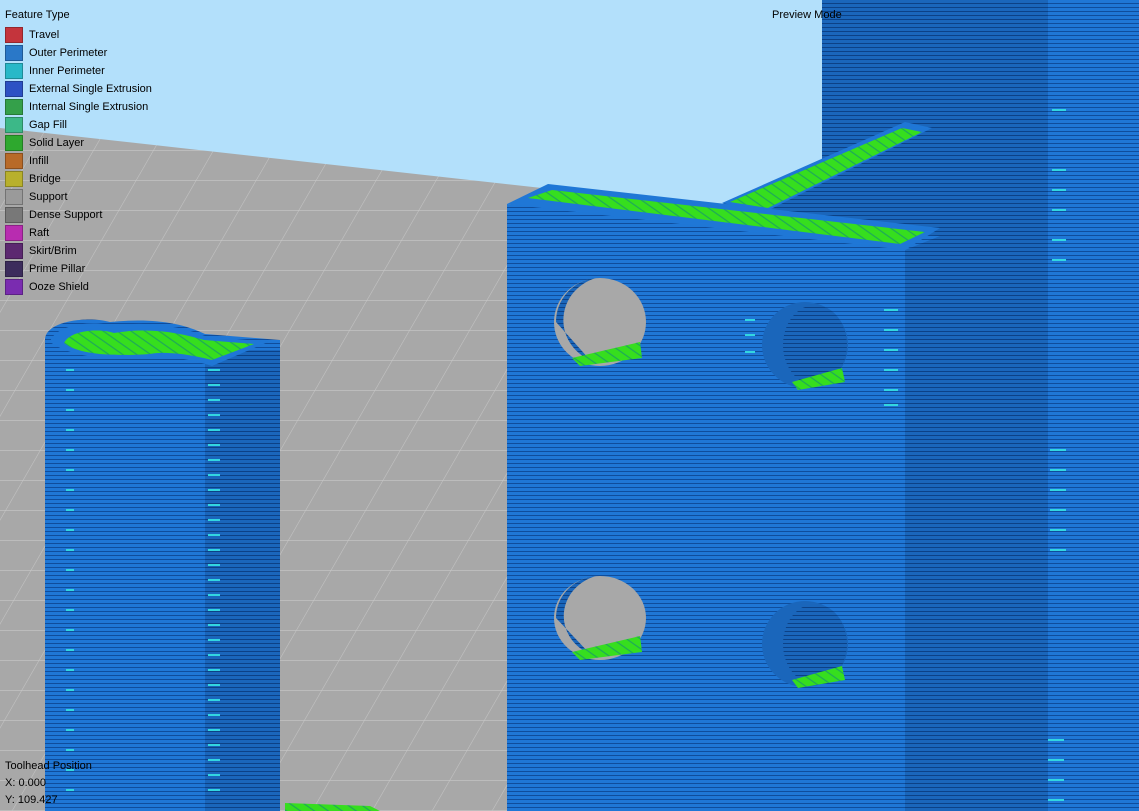 This screenshot has height=811, width=1139. I want to click on legend-item-support: Support, so click(78, 197).